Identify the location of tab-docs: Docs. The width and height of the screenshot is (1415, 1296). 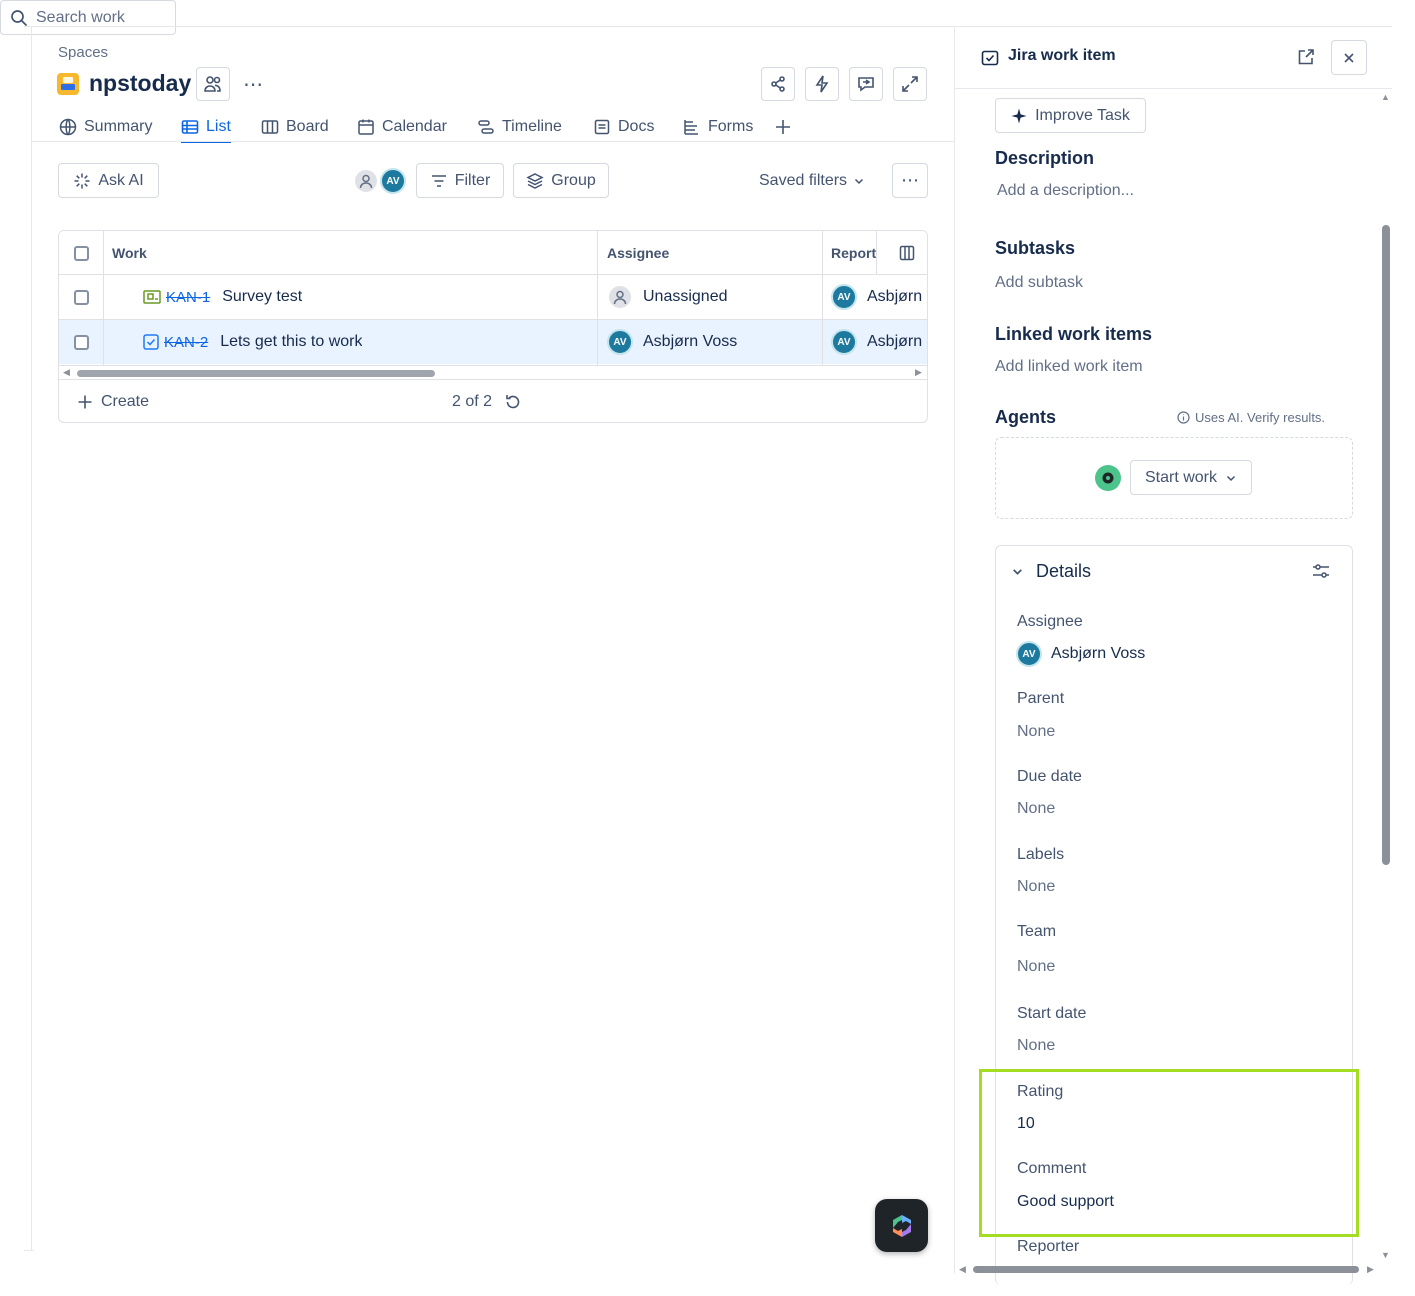
(623, 127).